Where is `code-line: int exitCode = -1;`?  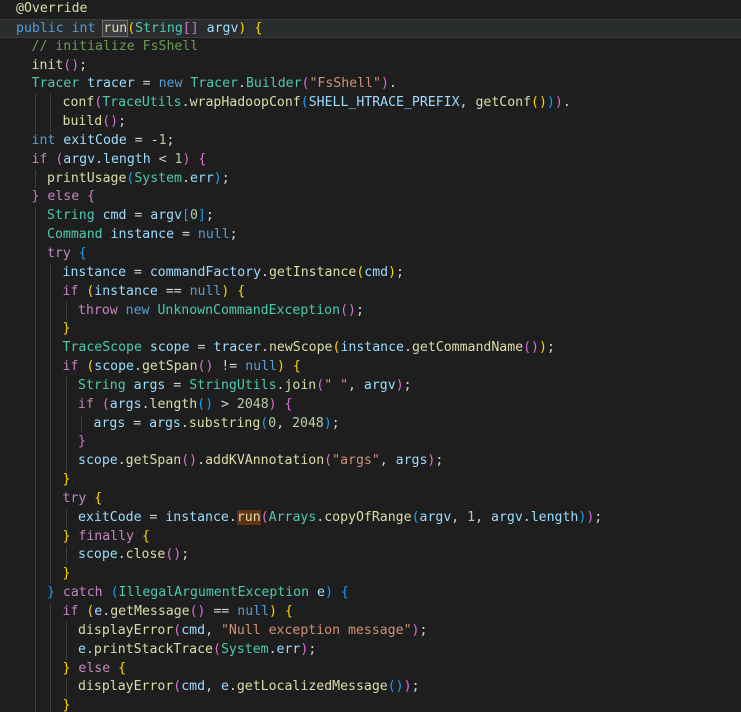
code-line: int exitCode = -1; is located at coordinates (370, 141).